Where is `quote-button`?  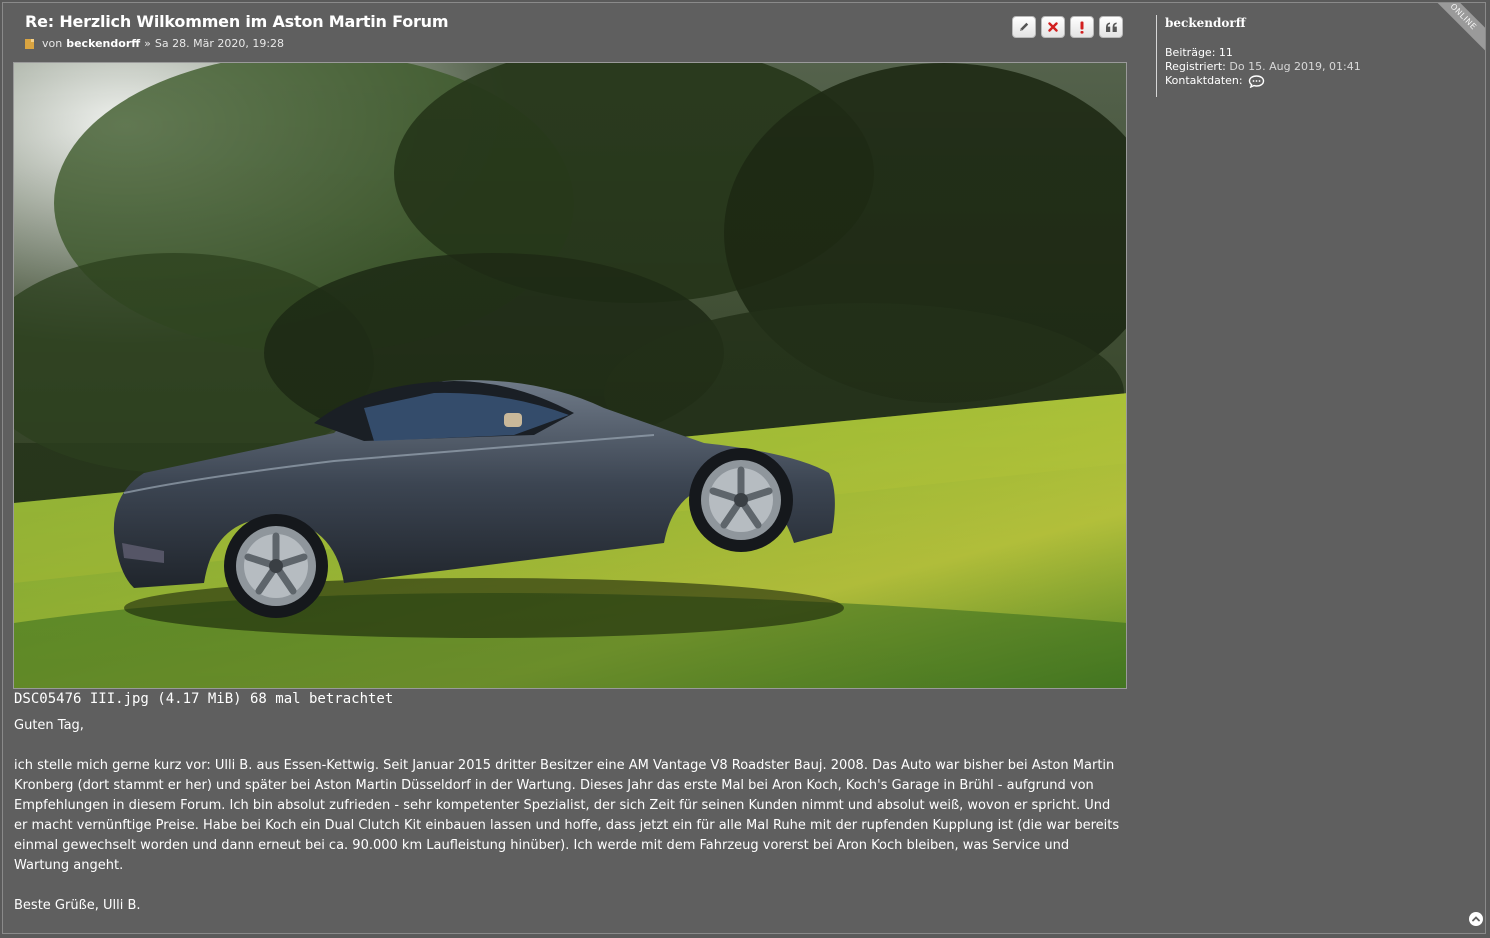
quote-button is located at coordinates (1111, 27).